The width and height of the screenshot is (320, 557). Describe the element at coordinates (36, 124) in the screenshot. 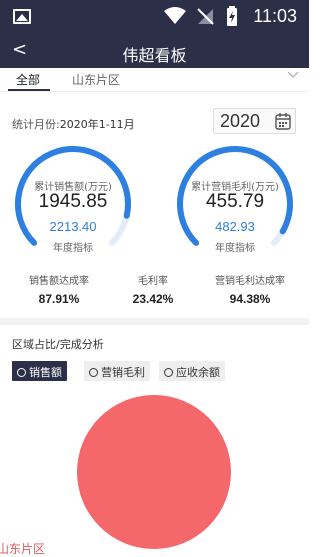

I see `stat-month-caption: 统计月份:` at that location.